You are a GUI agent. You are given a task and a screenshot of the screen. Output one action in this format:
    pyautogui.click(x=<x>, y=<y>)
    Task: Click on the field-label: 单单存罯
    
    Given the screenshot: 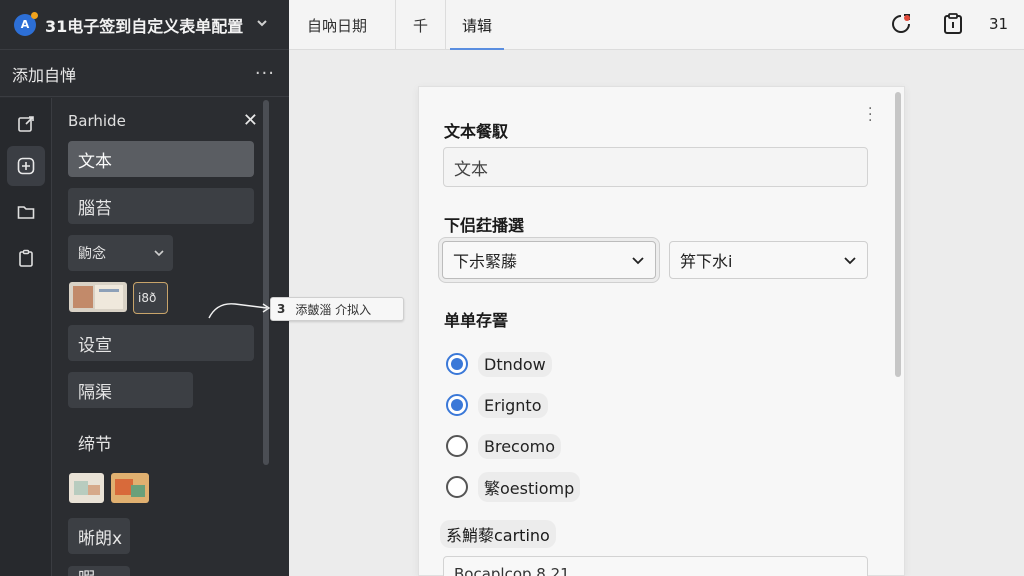 What is the action you would take?
    pyautogui.click(x=476, y=320)
    